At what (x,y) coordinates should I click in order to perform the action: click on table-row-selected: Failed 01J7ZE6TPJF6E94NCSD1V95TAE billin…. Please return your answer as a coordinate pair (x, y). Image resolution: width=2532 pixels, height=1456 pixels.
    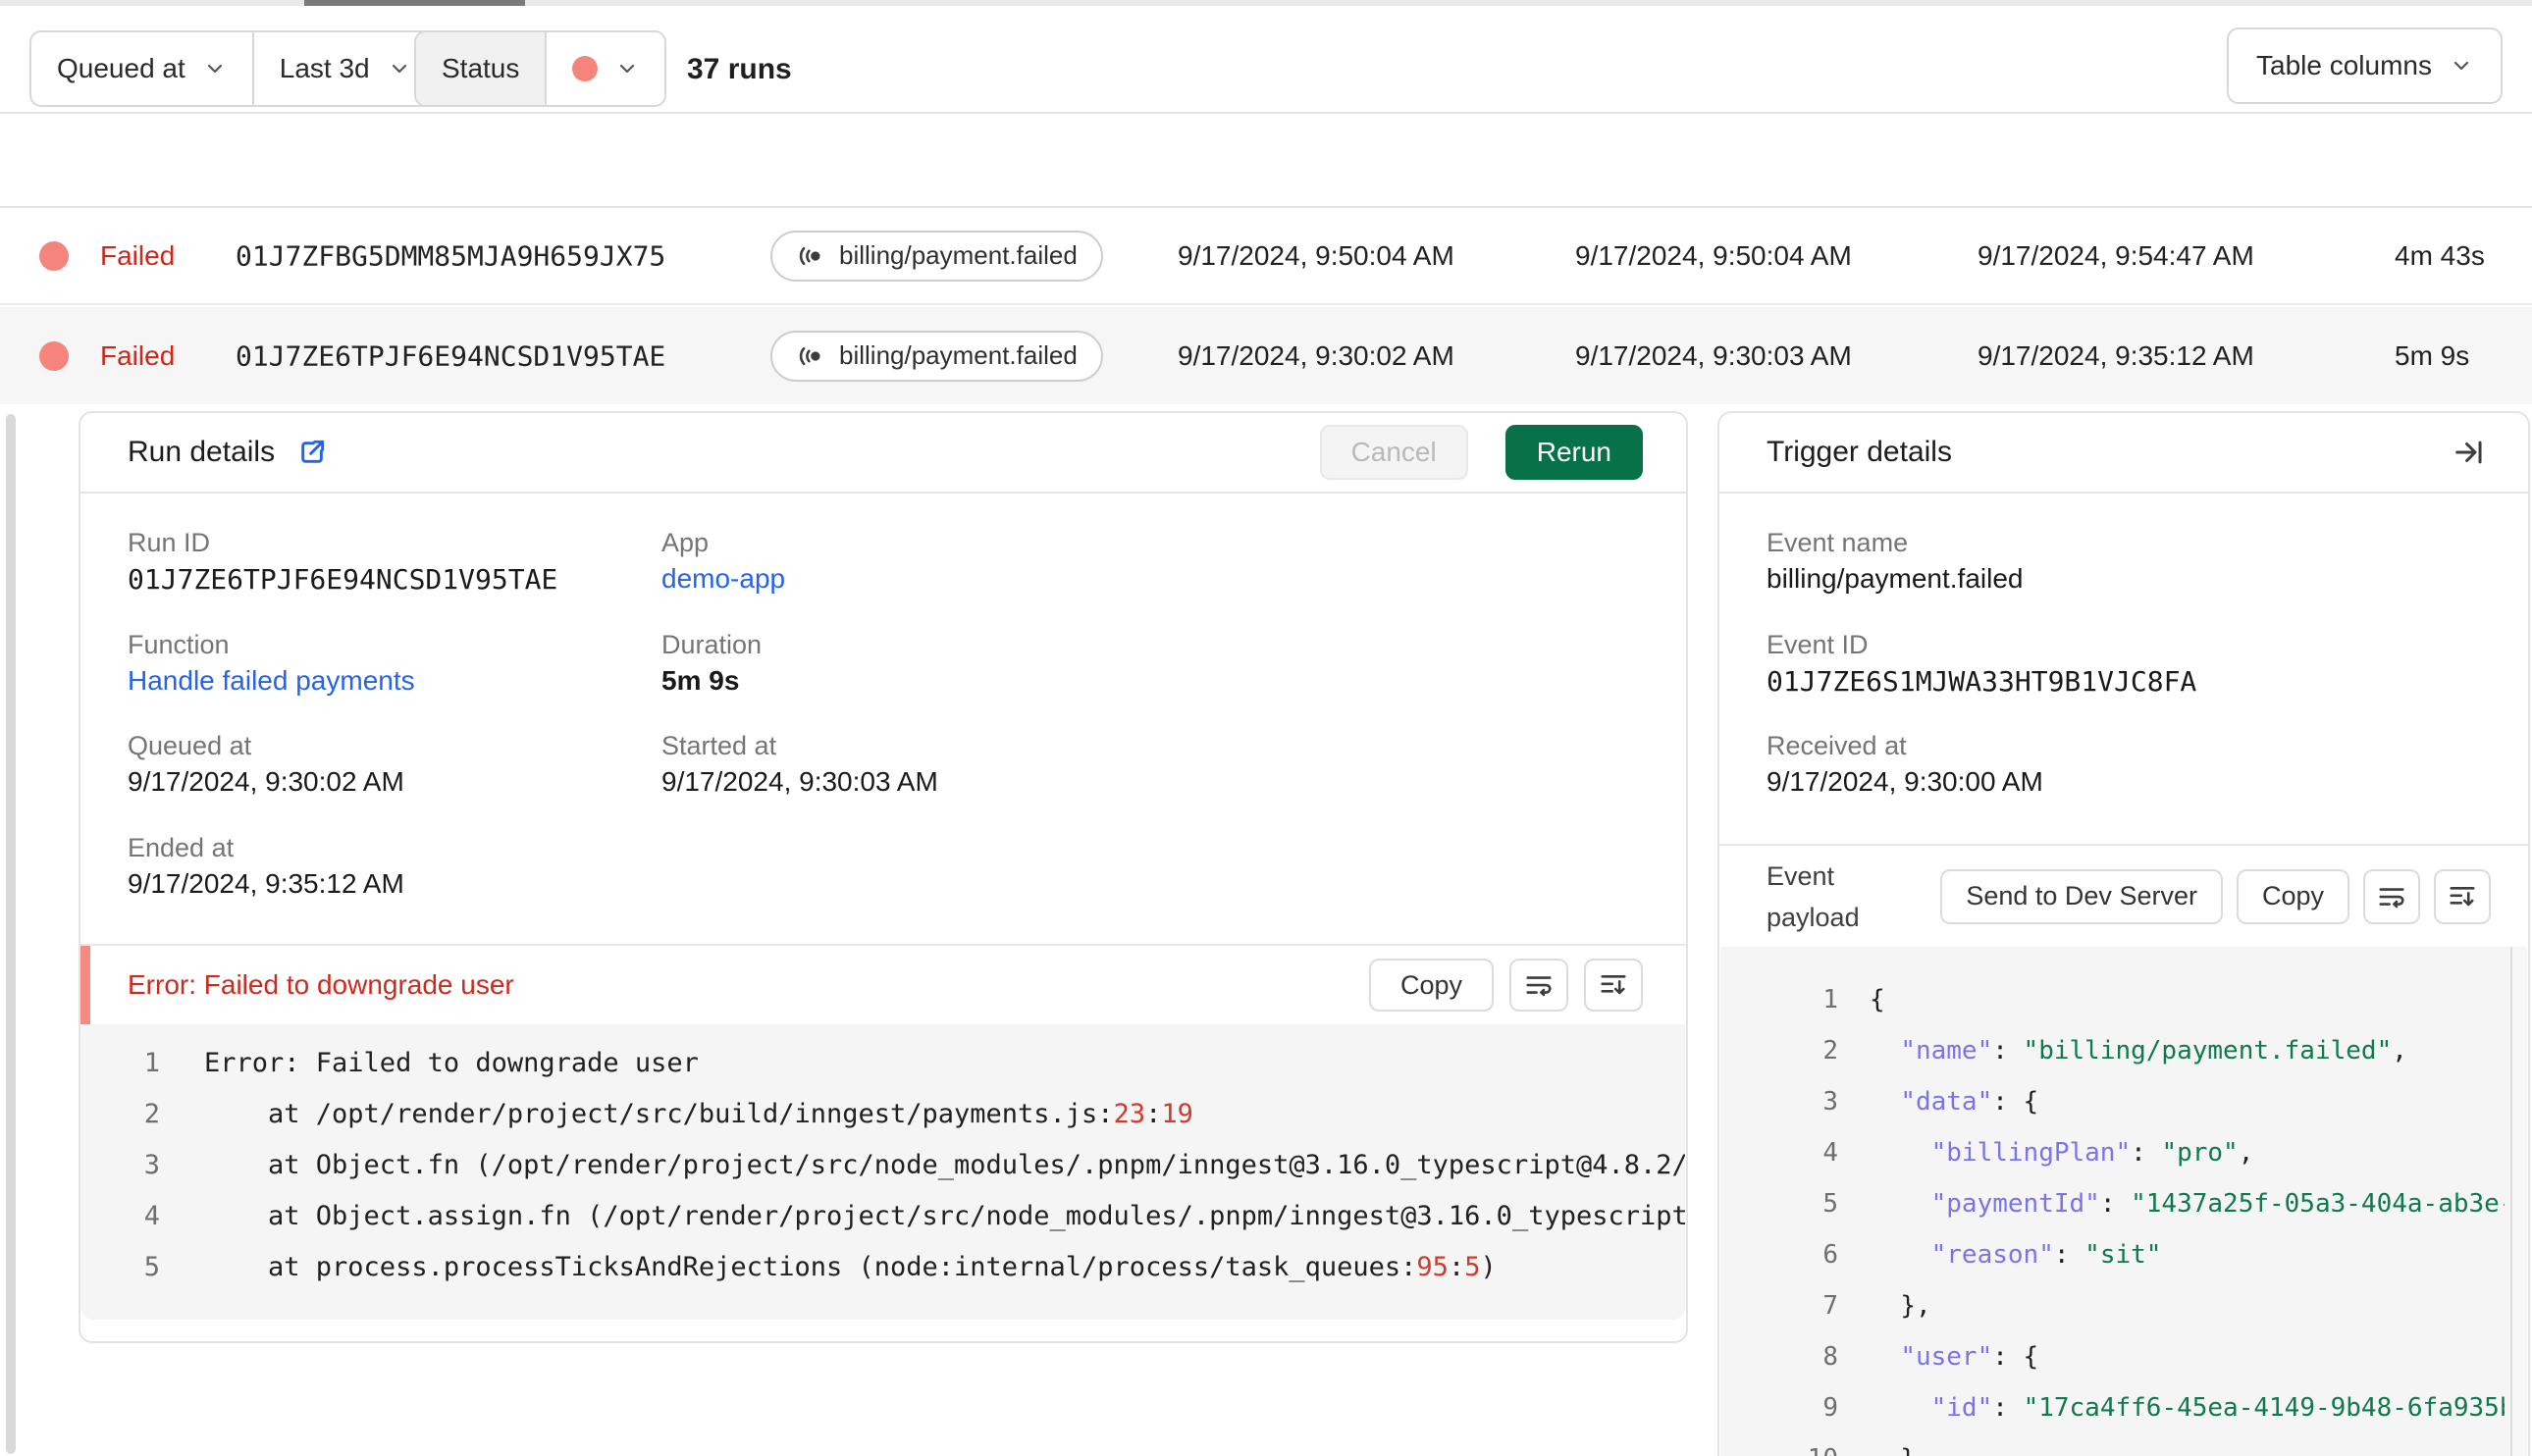
    Looking at the image, I should click on (1266, 355).